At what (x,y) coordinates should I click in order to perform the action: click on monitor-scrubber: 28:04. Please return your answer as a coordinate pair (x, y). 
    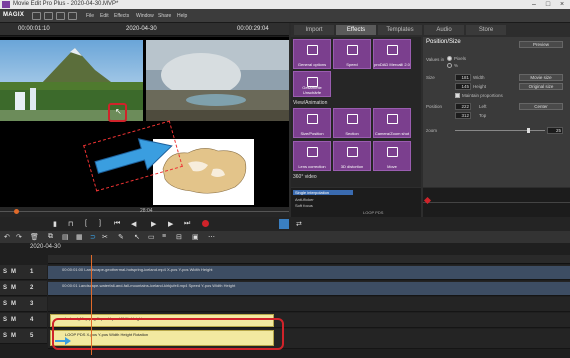
    Looking at the image, I should click on (144, 212).